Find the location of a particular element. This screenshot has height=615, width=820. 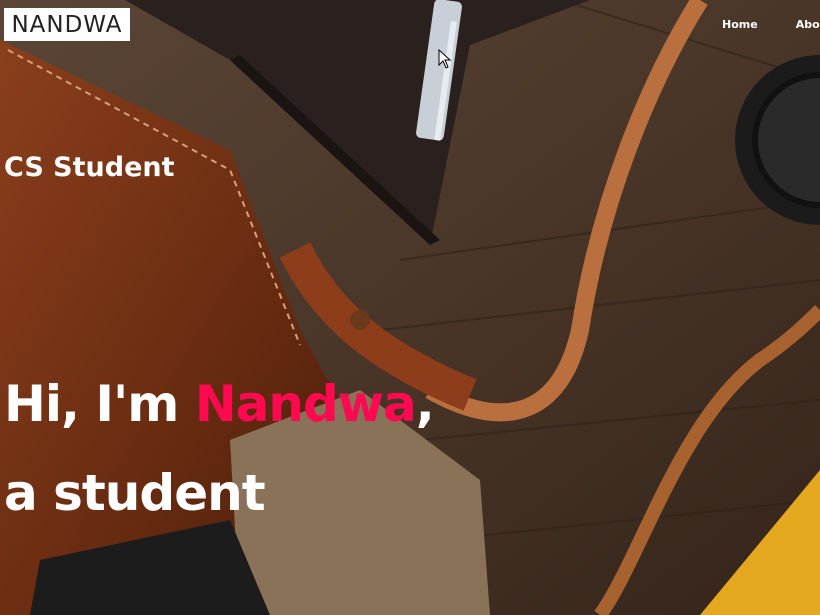

mouse-cursor-icon is located at coordinates (445, 59).